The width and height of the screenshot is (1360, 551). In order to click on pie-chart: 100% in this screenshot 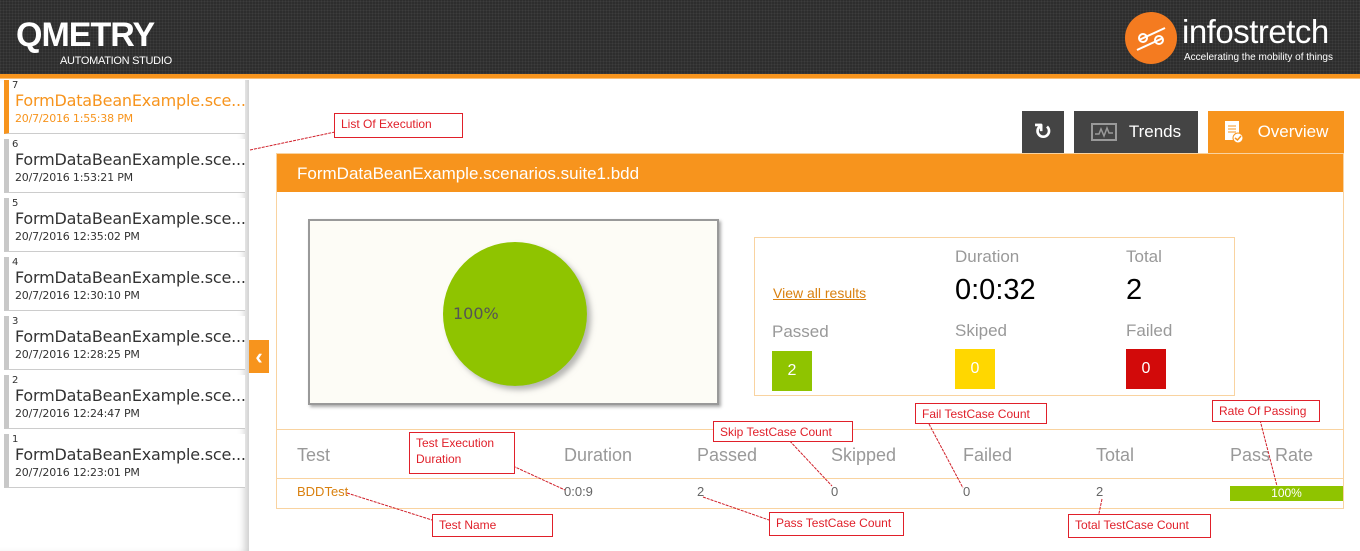, I will do `click(515, 314)`.